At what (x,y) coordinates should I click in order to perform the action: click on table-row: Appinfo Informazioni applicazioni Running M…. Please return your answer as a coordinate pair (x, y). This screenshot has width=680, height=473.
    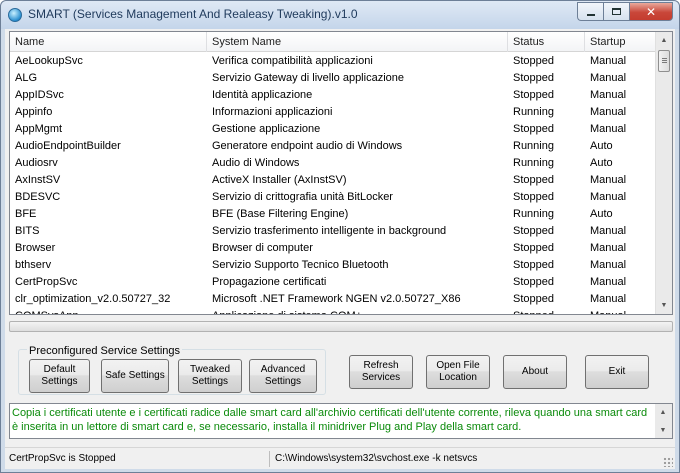
    Looking at the image, I should click on (333, 112).